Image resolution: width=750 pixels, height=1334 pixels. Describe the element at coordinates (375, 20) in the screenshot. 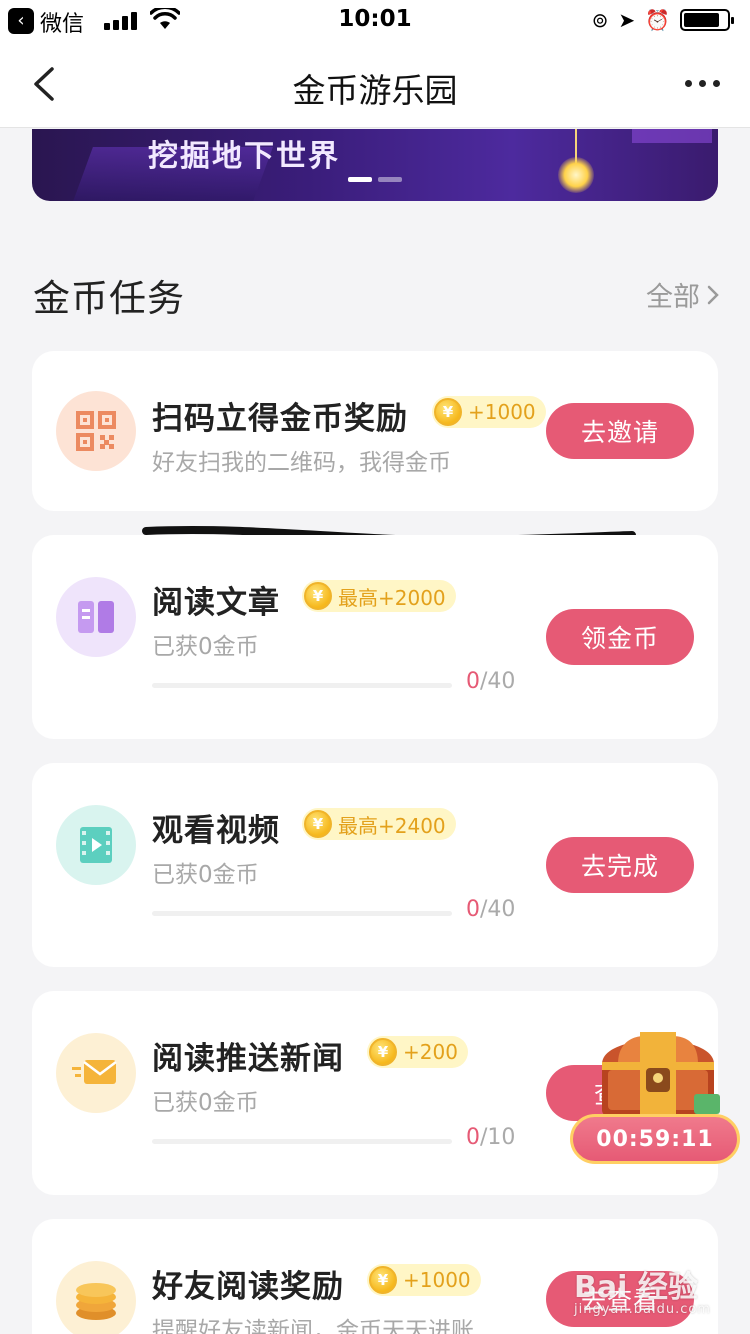

I see `status-bar: ‹ 微信 10:01 ⊚ ➤ ⏰` at that location.